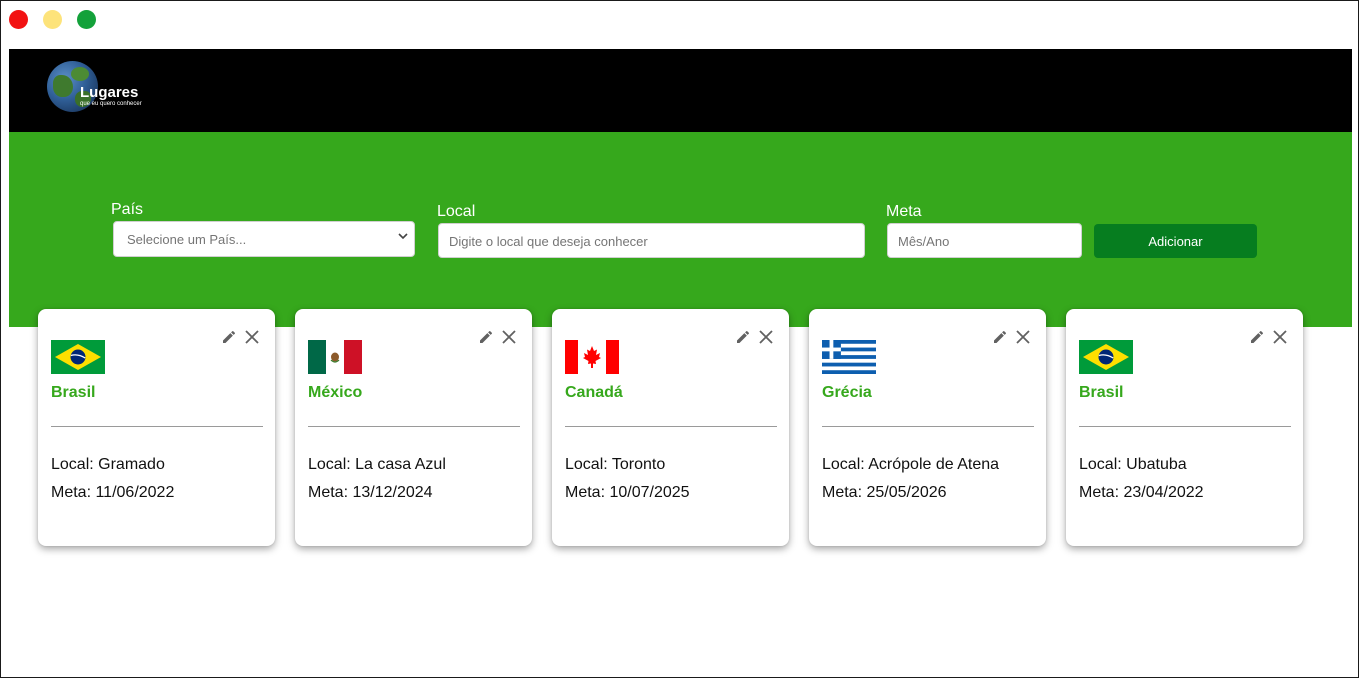 This screenshot has height=678, width=1359. What do you see at coordinates (113, 492) in the screenshot?
I see `card-meta: Meta: 11/06/2022` at bounding box center [113, 492].